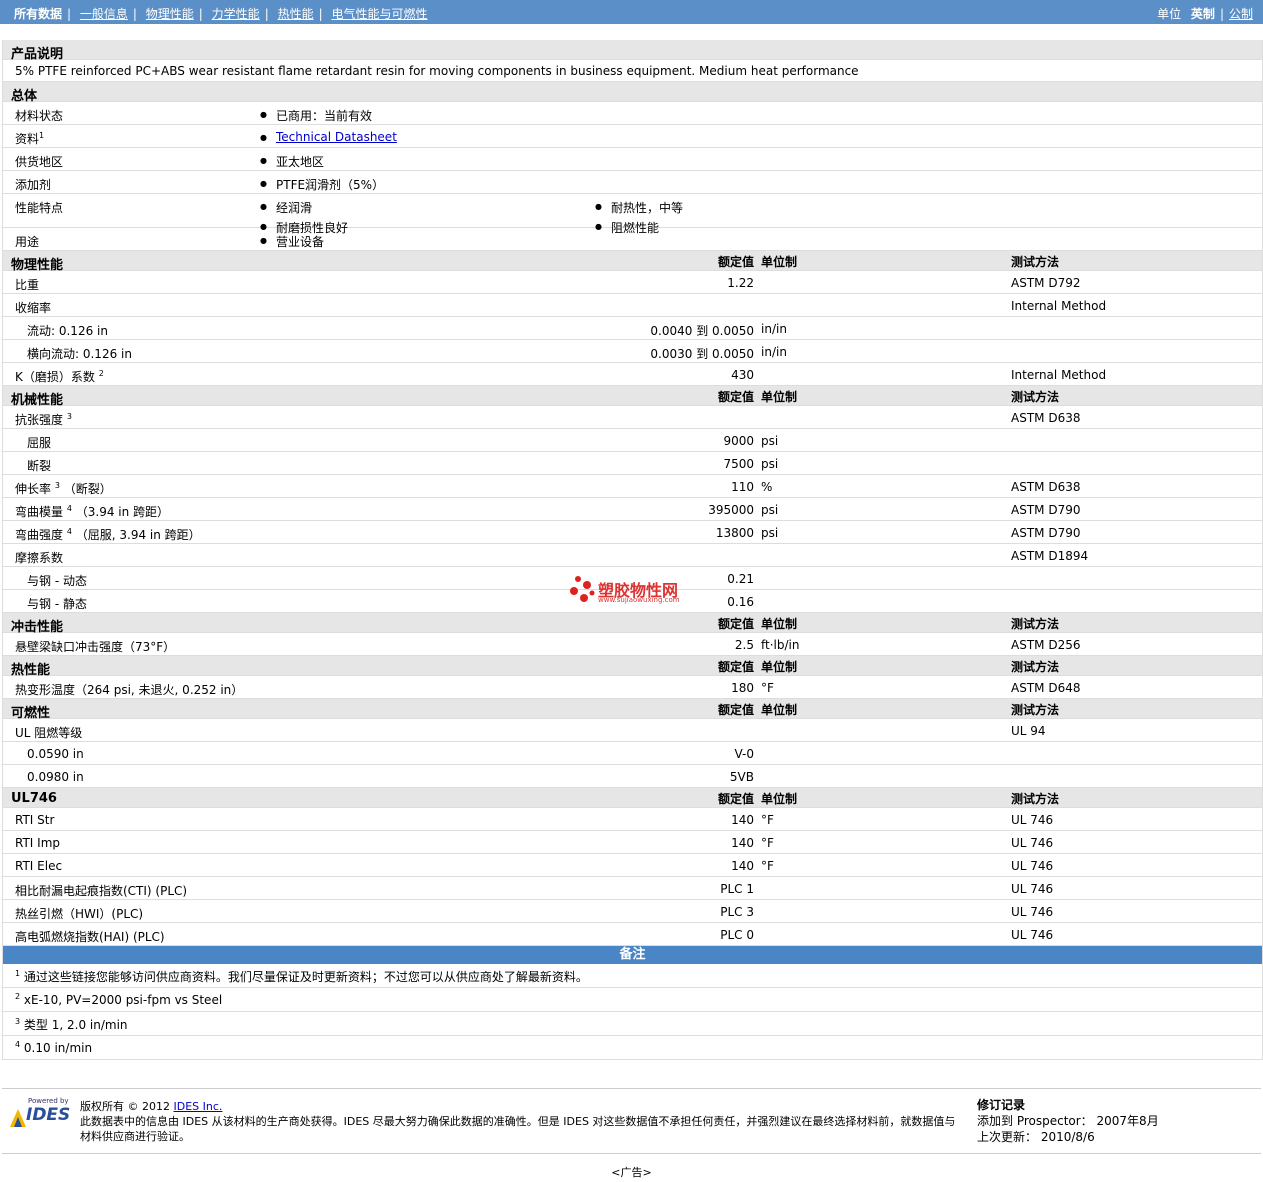  I want to click on general-label: 供货地区, so click(39, 162).